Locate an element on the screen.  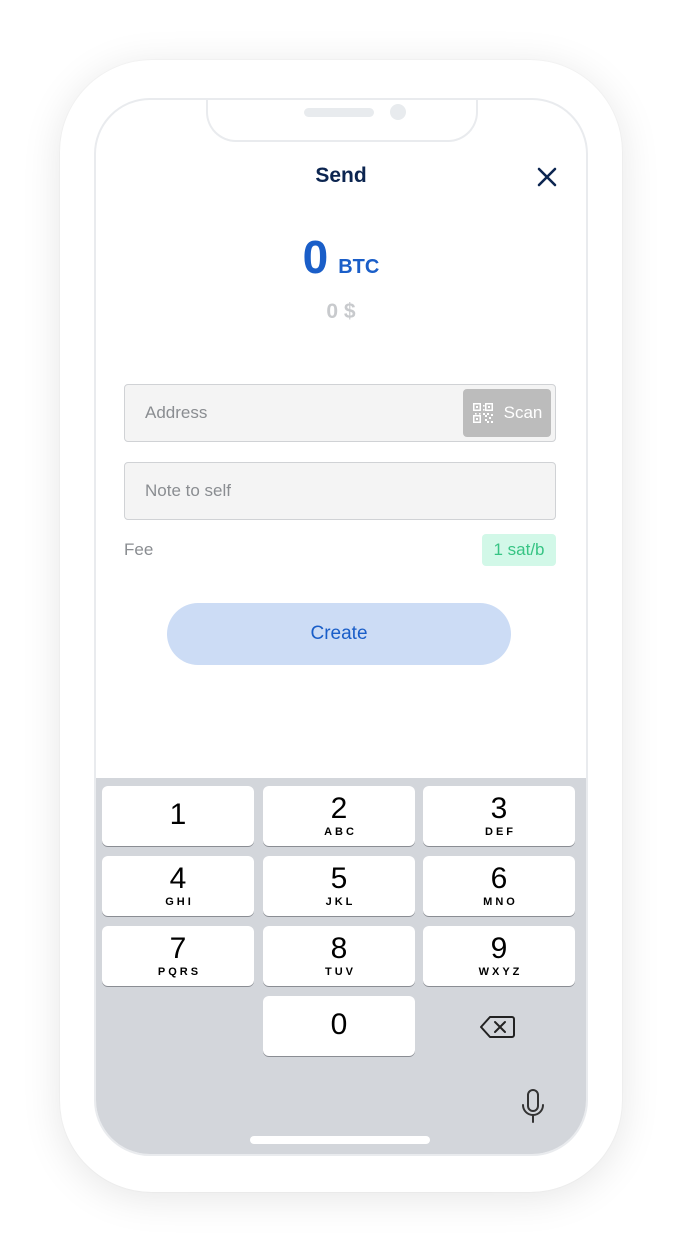
key-digit: 1 is located at coordinates (178, 814).